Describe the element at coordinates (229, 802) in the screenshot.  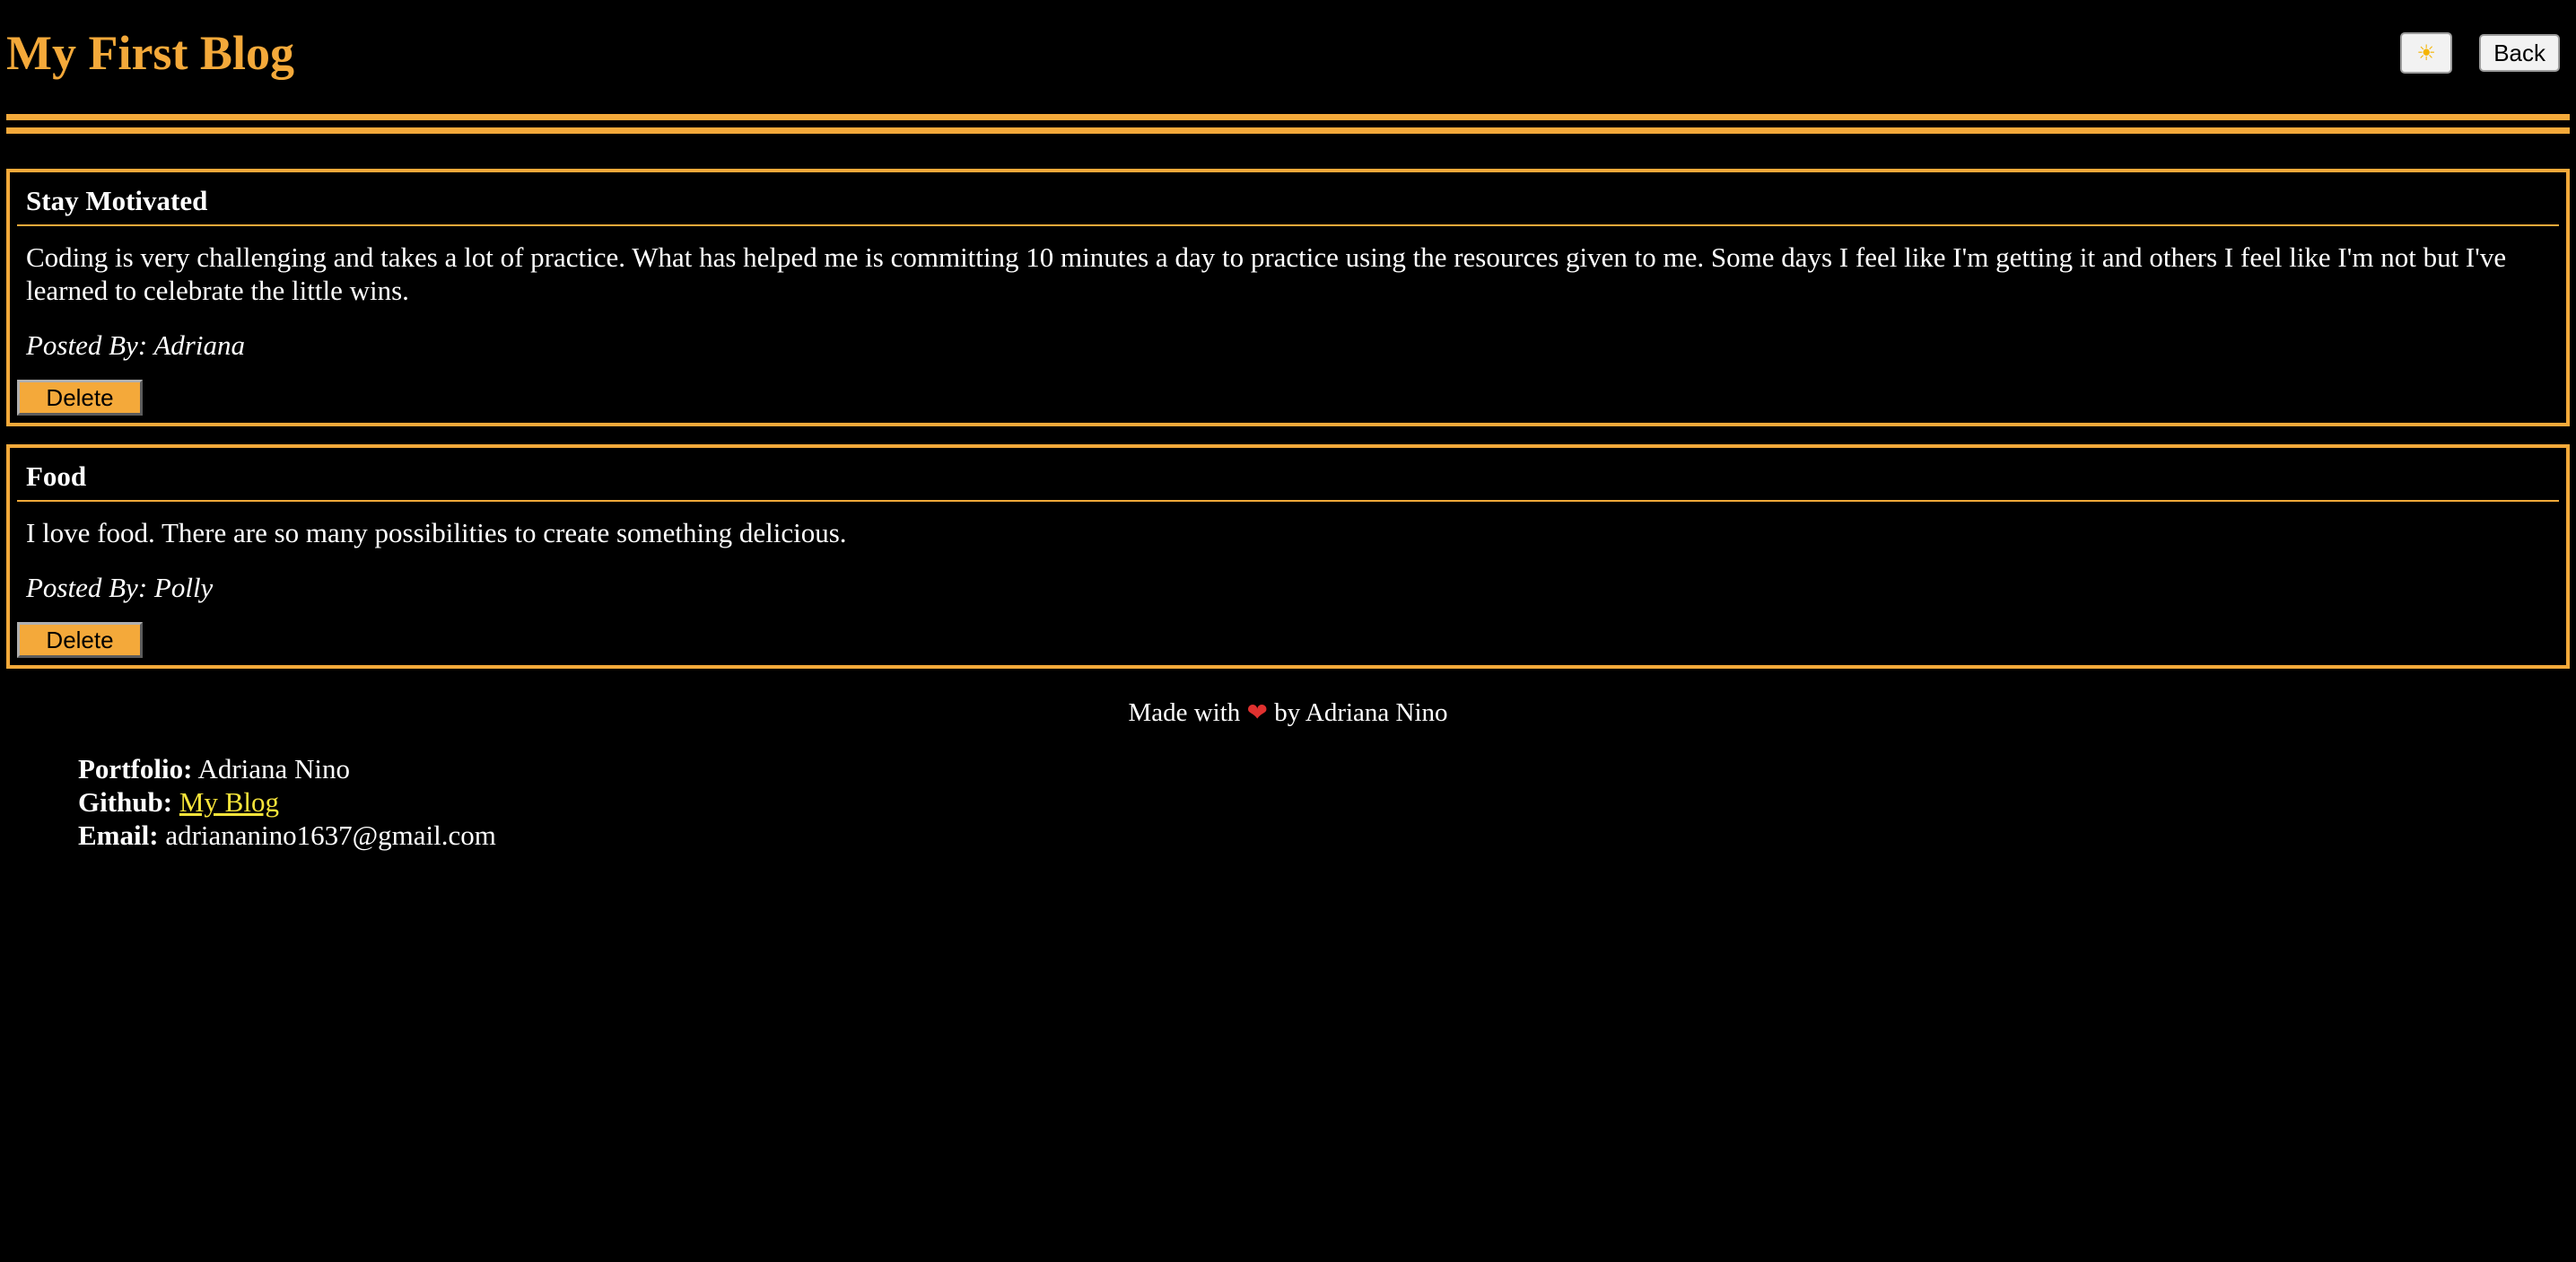
I see `github-link: My Blog` at that location.